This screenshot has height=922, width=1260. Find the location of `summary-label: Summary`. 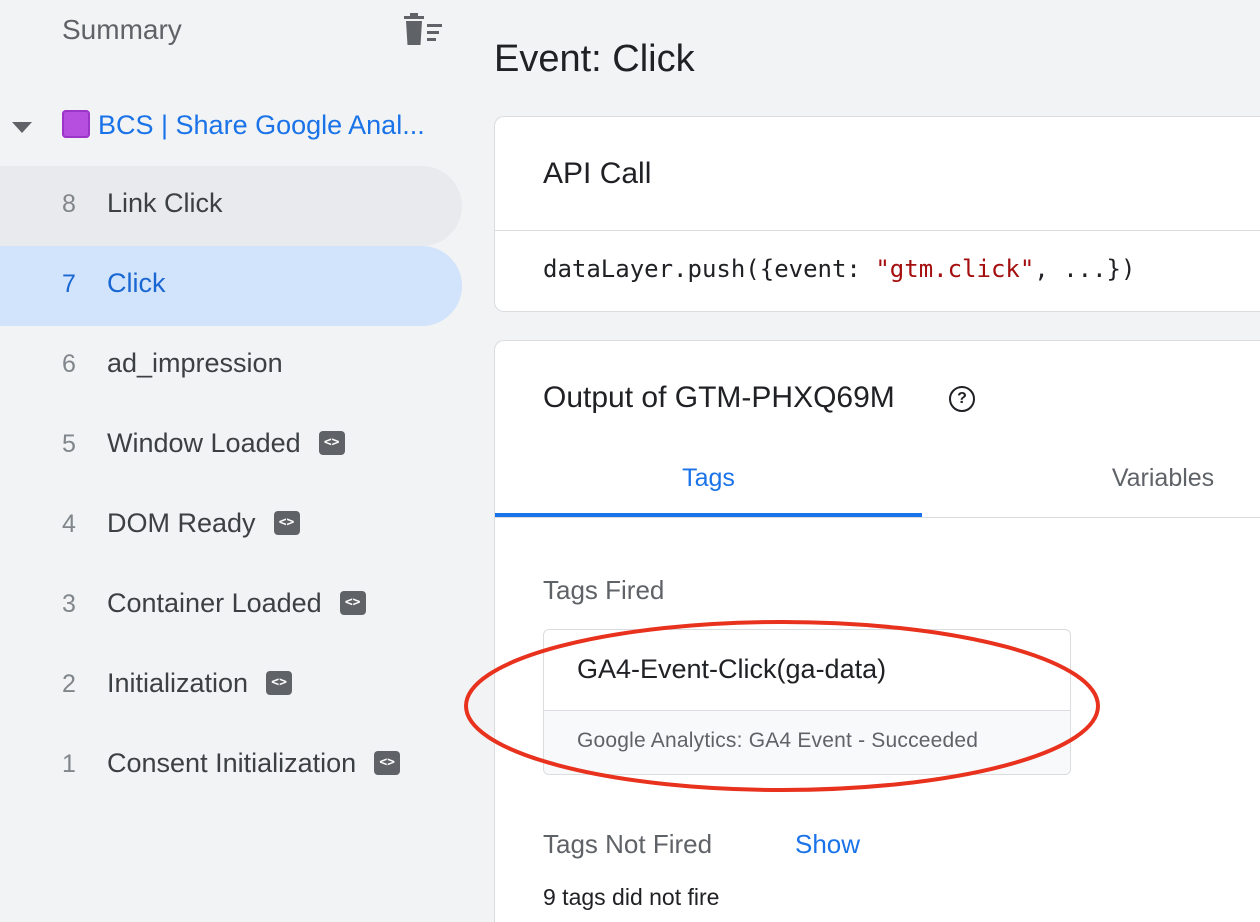

summary-label: Summary is located at coordinates (122, 29).